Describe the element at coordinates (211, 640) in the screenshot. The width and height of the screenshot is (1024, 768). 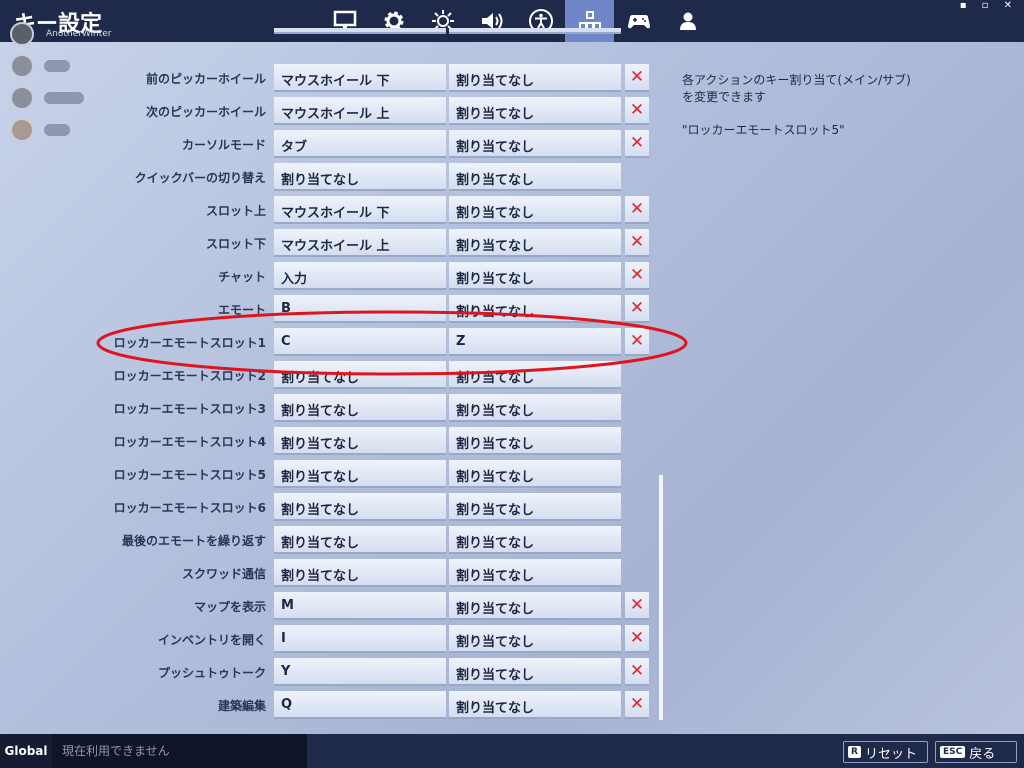
I see `action-label: インベントリを開く` at that location.